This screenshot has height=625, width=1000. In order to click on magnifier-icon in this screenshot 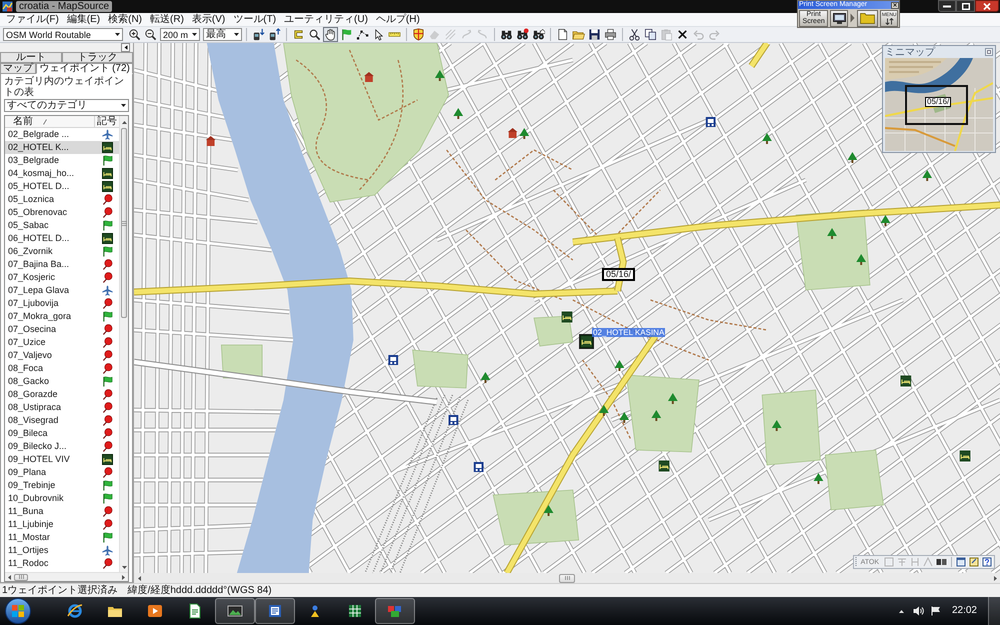, I will do `click(314, 34)`.